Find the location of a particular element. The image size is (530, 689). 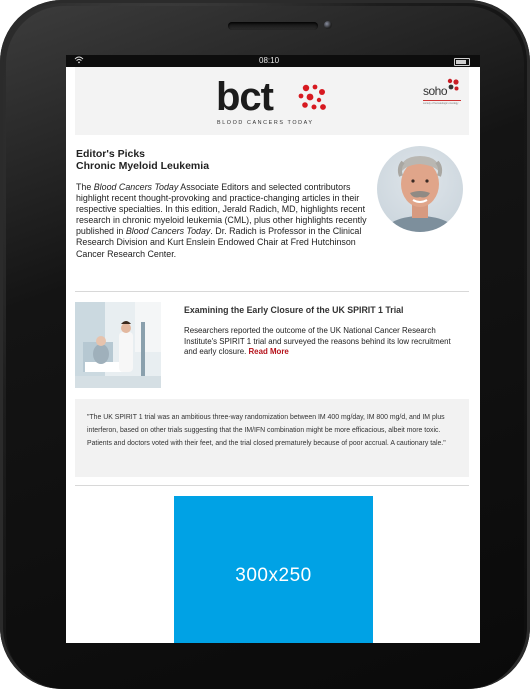

section-divider is located at coordinates (272, 291).